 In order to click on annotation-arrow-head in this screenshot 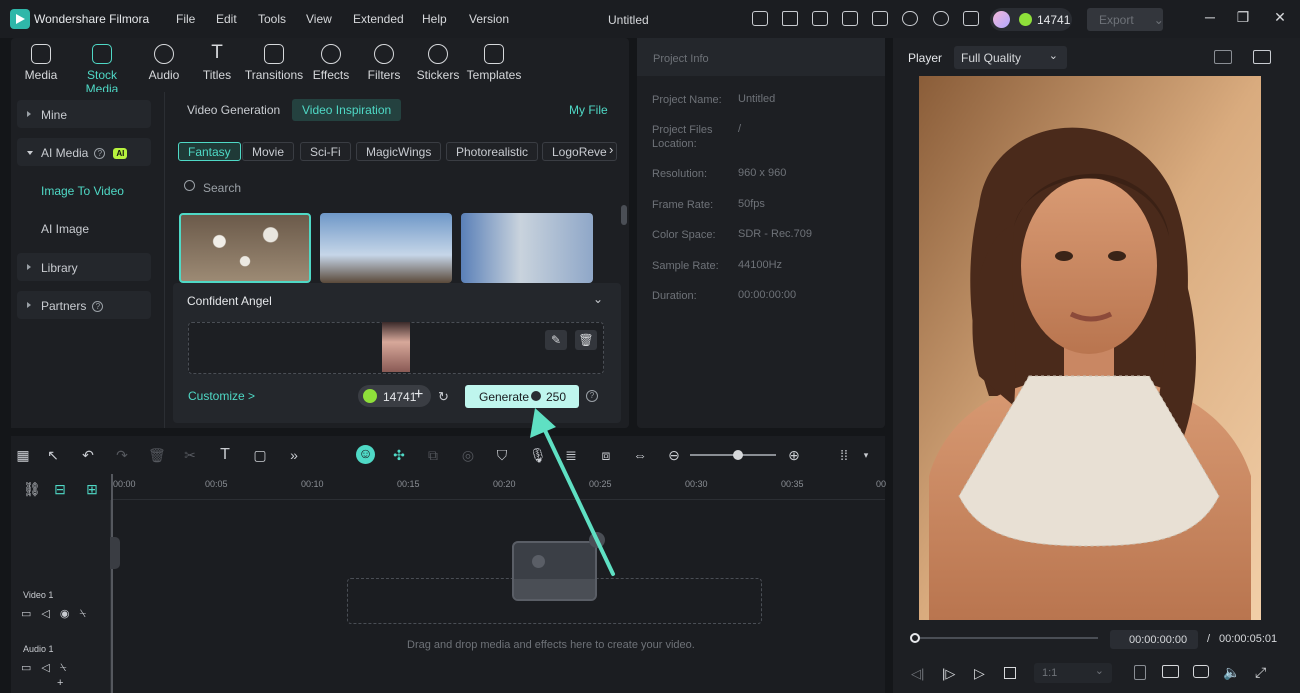, I will do `click(543, 423)`.